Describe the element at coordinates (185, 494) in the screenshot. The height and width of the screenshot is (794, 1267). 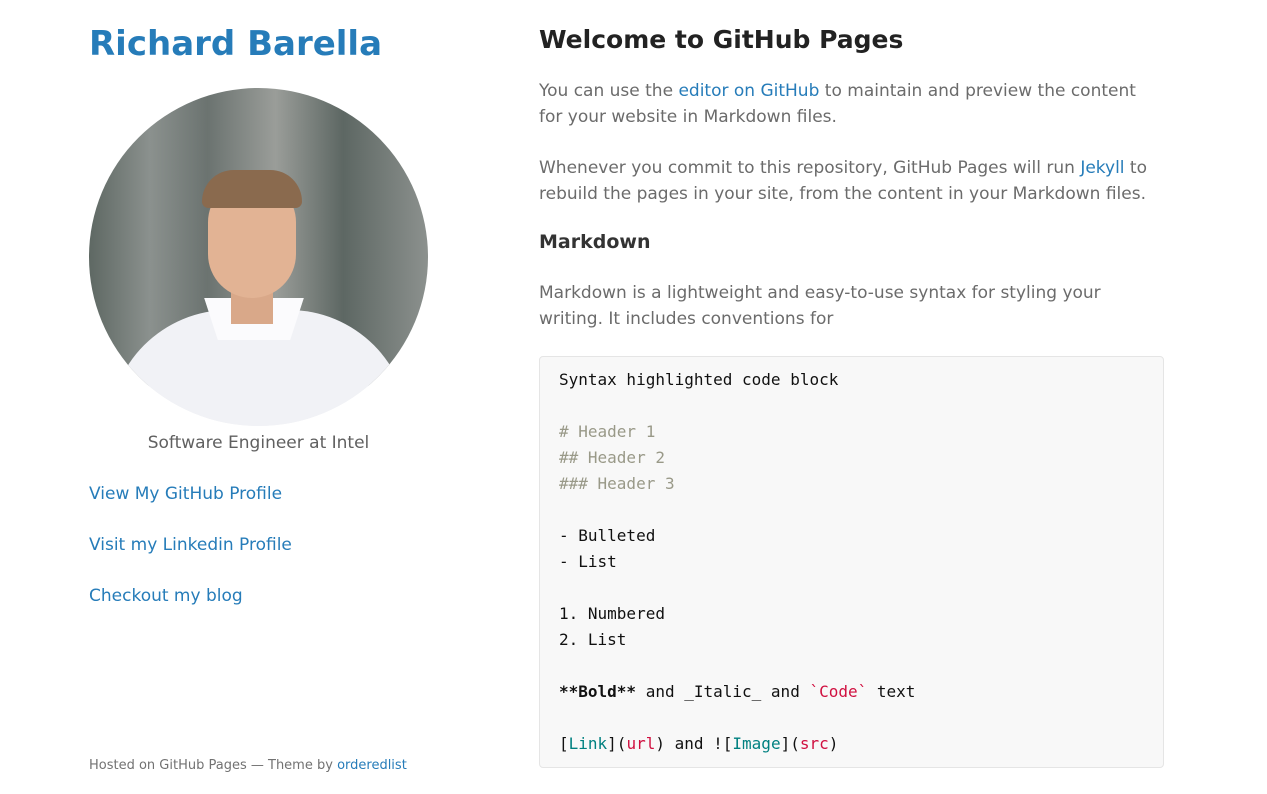
I see `github-profile-link: View My GitHub Profile` at that location.